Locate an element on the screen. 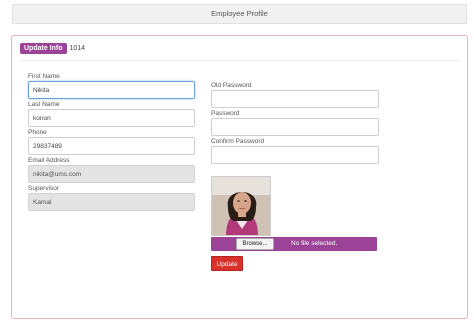 The height and width of the screenshot is (323, 474). file-upload-control: Browse... No file selected. is located at coordinates (294, 244).